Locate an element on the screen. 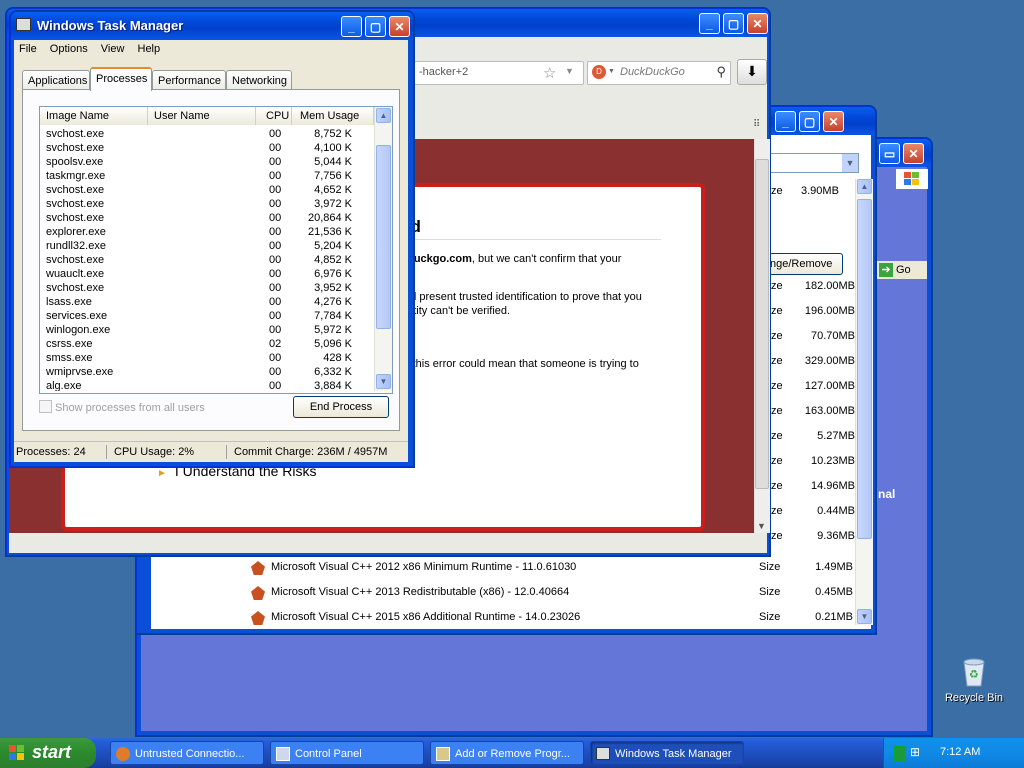  list-item: ze 14.96MB is located at coordinates (818, 489).